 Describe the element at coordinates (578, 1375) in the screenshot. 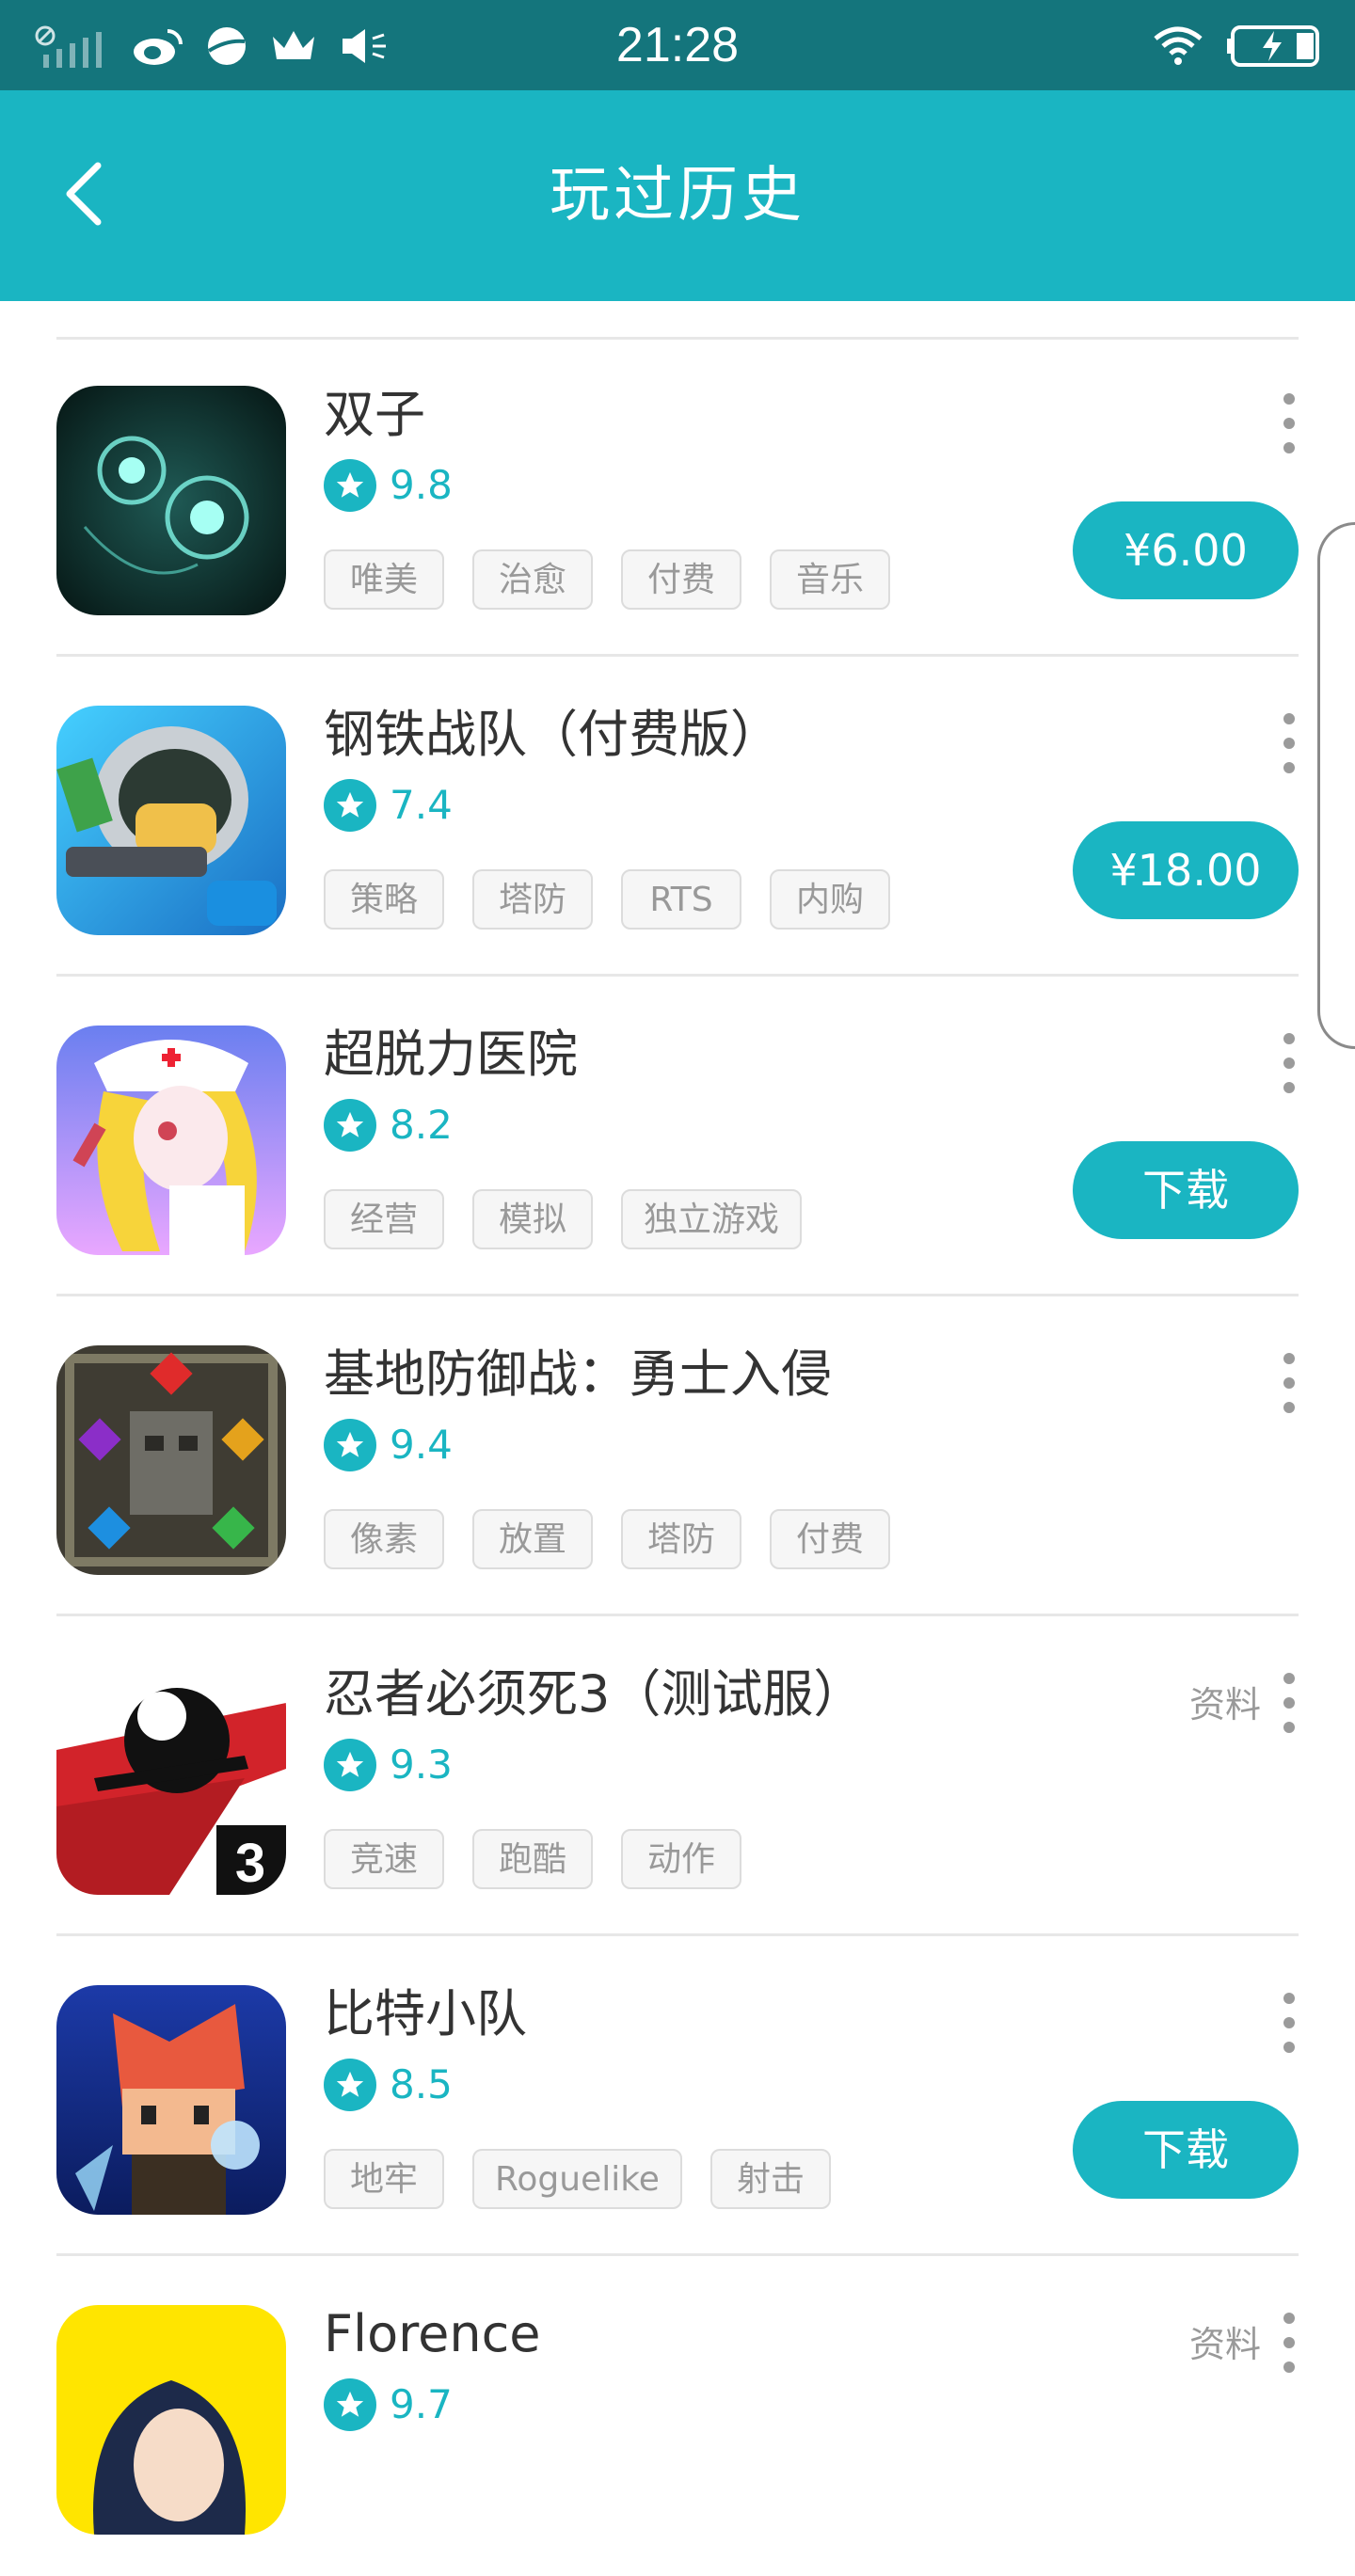

I see `game-name: 基地防御战：勇士入侵` at that location.